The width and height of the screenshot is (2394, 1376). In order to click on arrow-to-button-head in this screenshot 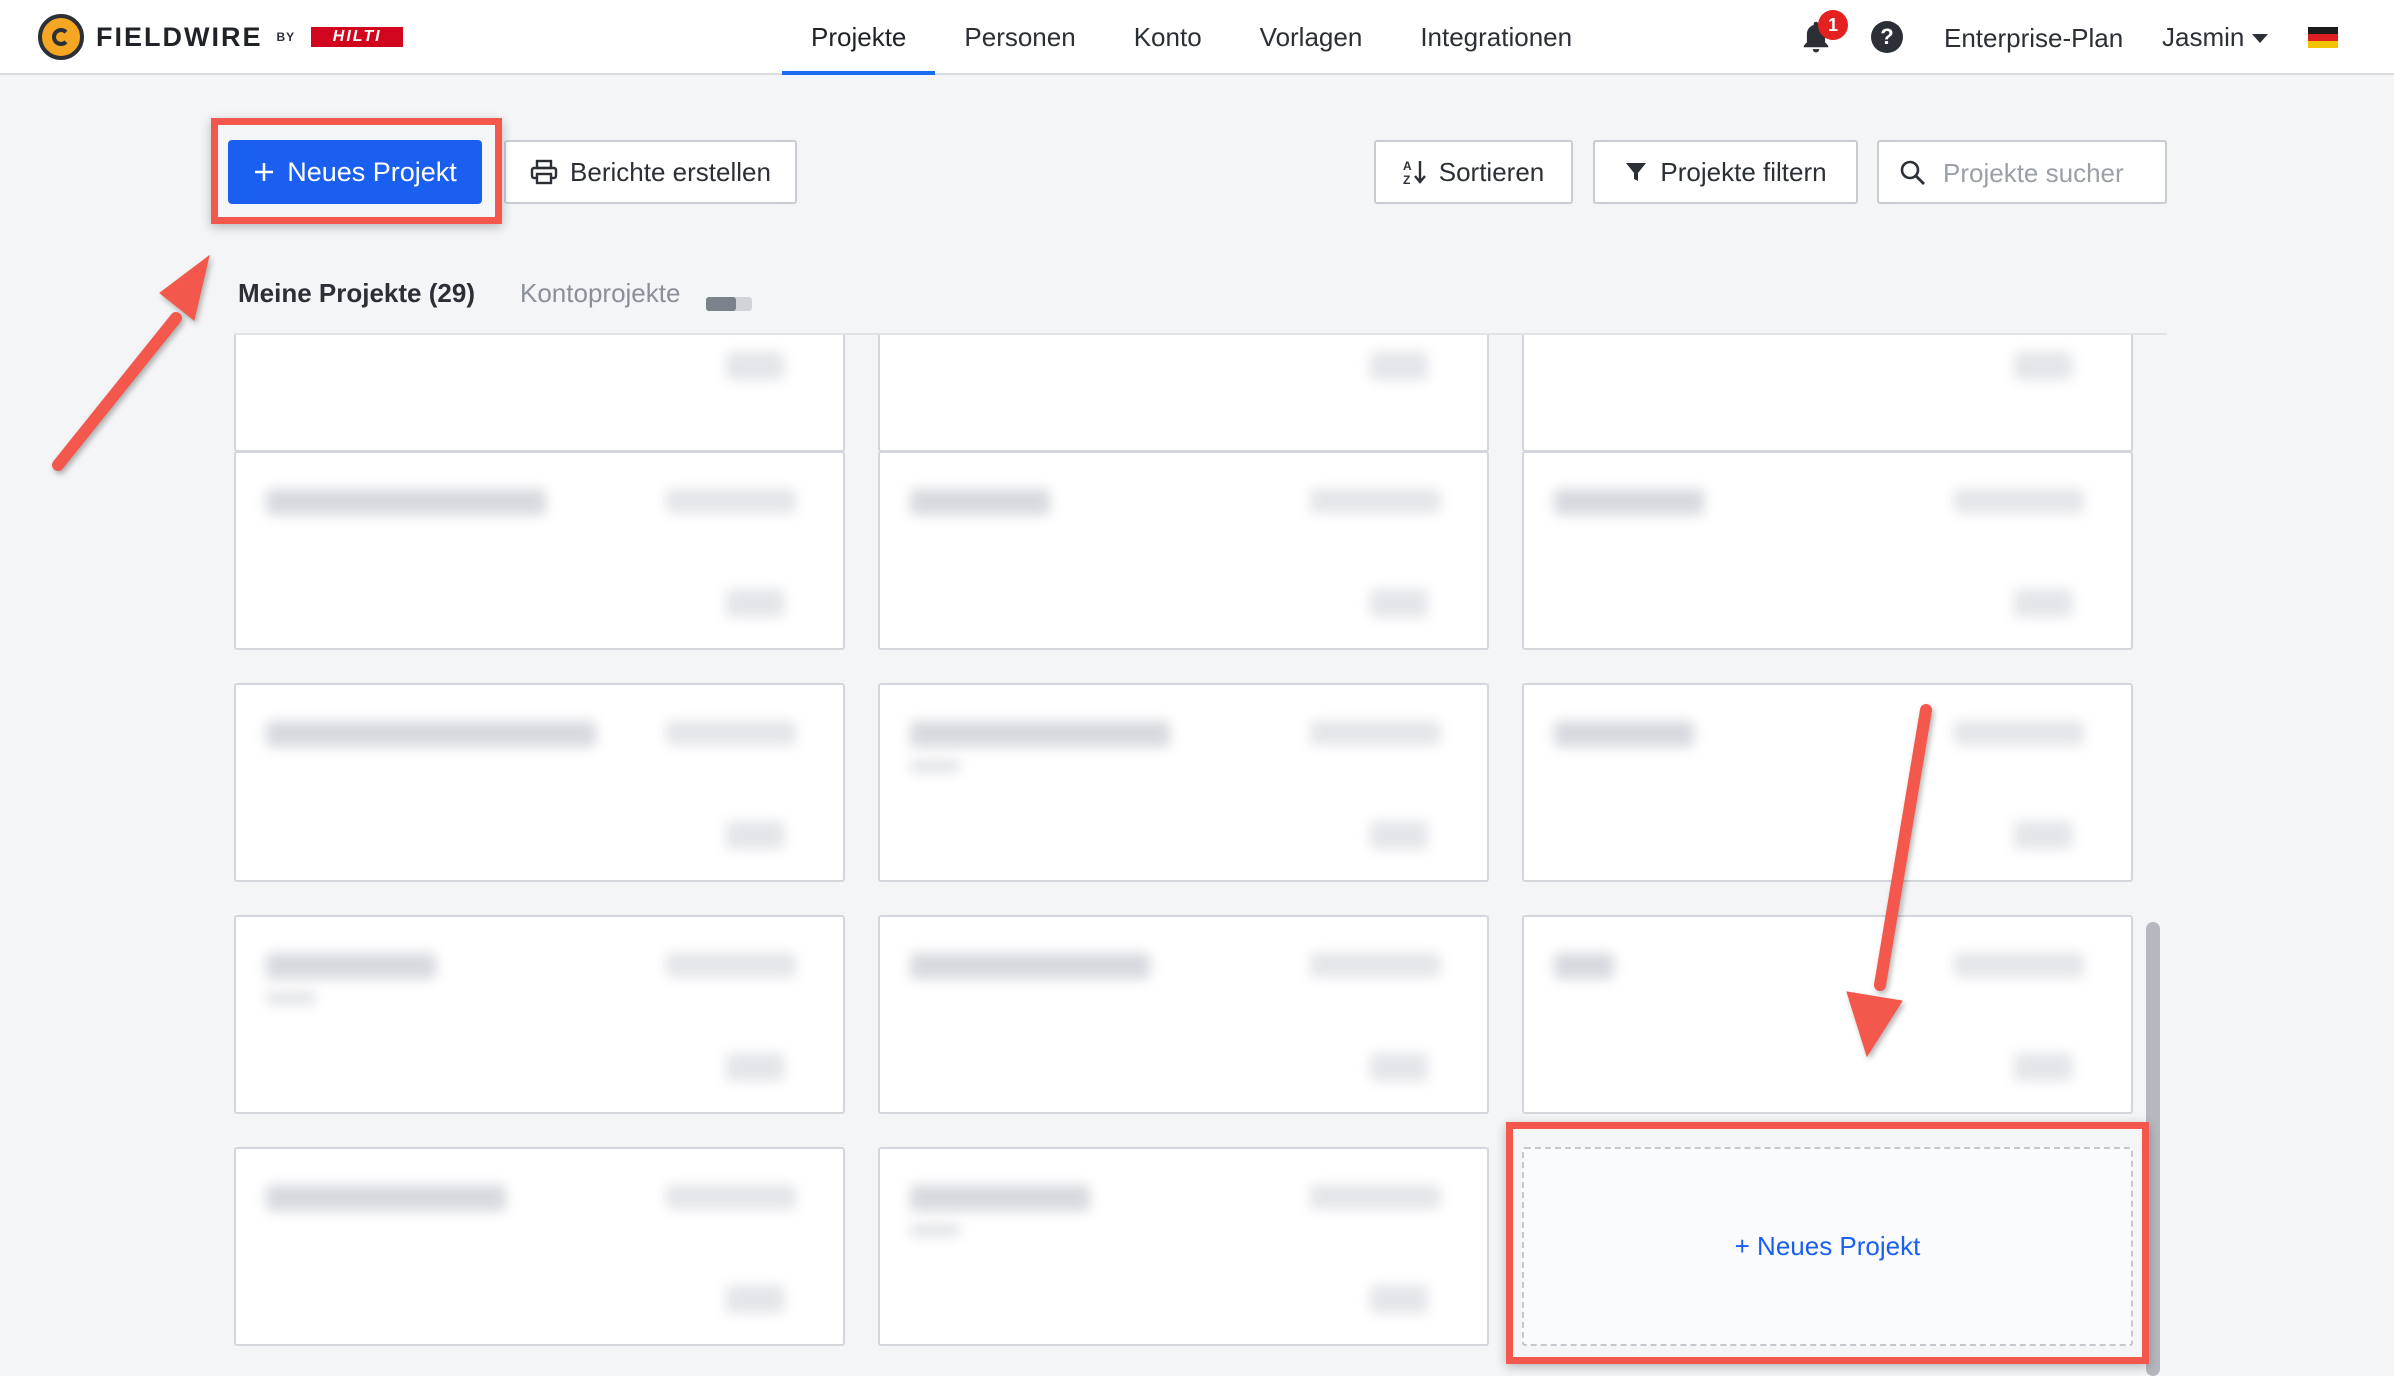, I will do `click(184, 287)`.